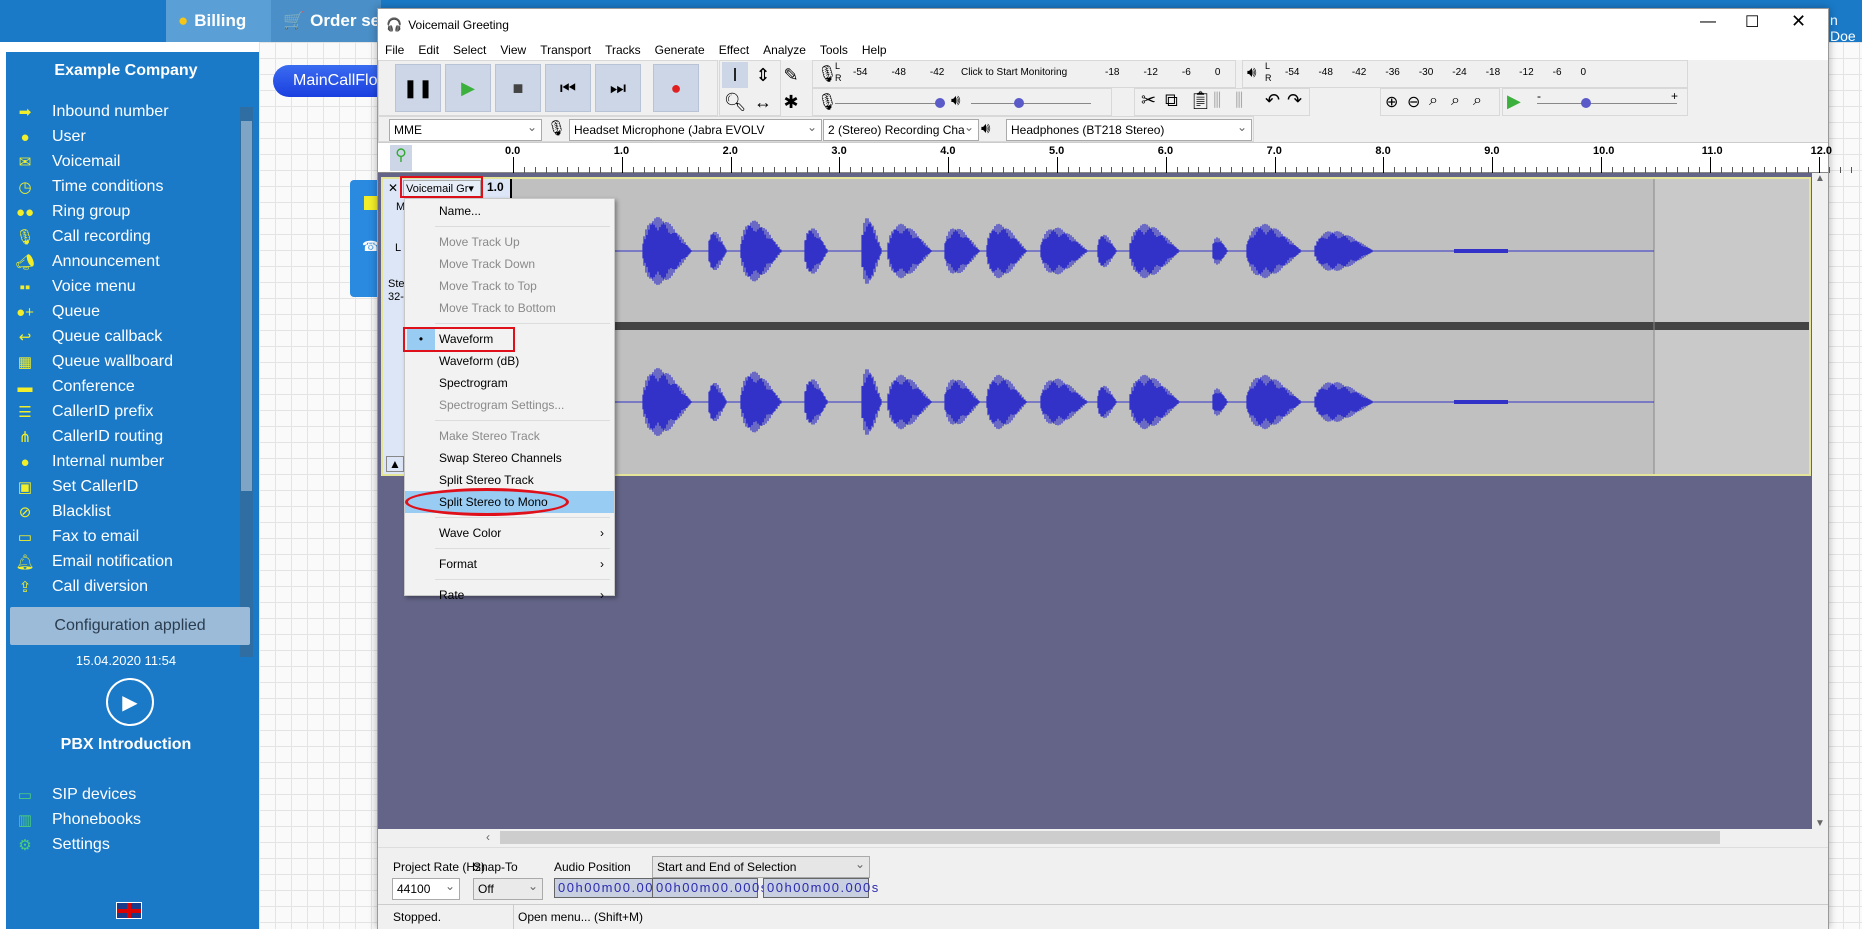 Image resolution: width=1862 pixels, height=929 pixels. I want to click on menu-item-swap-stereo-channels: Swap Stereo Channels, so click(509, 458).